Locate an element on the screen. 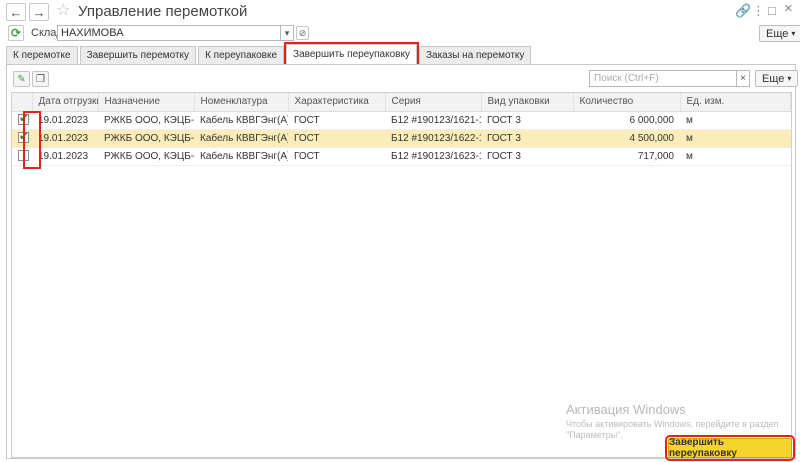  more-button: Еще ▾ is located at coordinates (779, 33).